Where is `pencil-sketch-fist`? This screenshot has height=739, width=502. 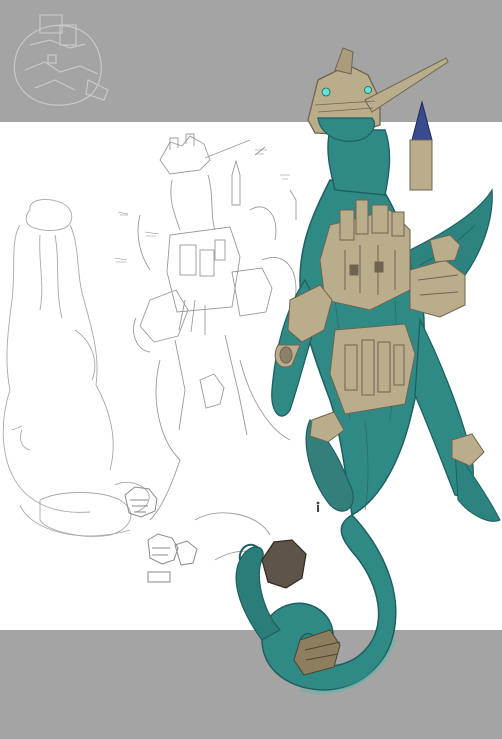 pencil-sketch-fist is located at coordinates (161, 534).